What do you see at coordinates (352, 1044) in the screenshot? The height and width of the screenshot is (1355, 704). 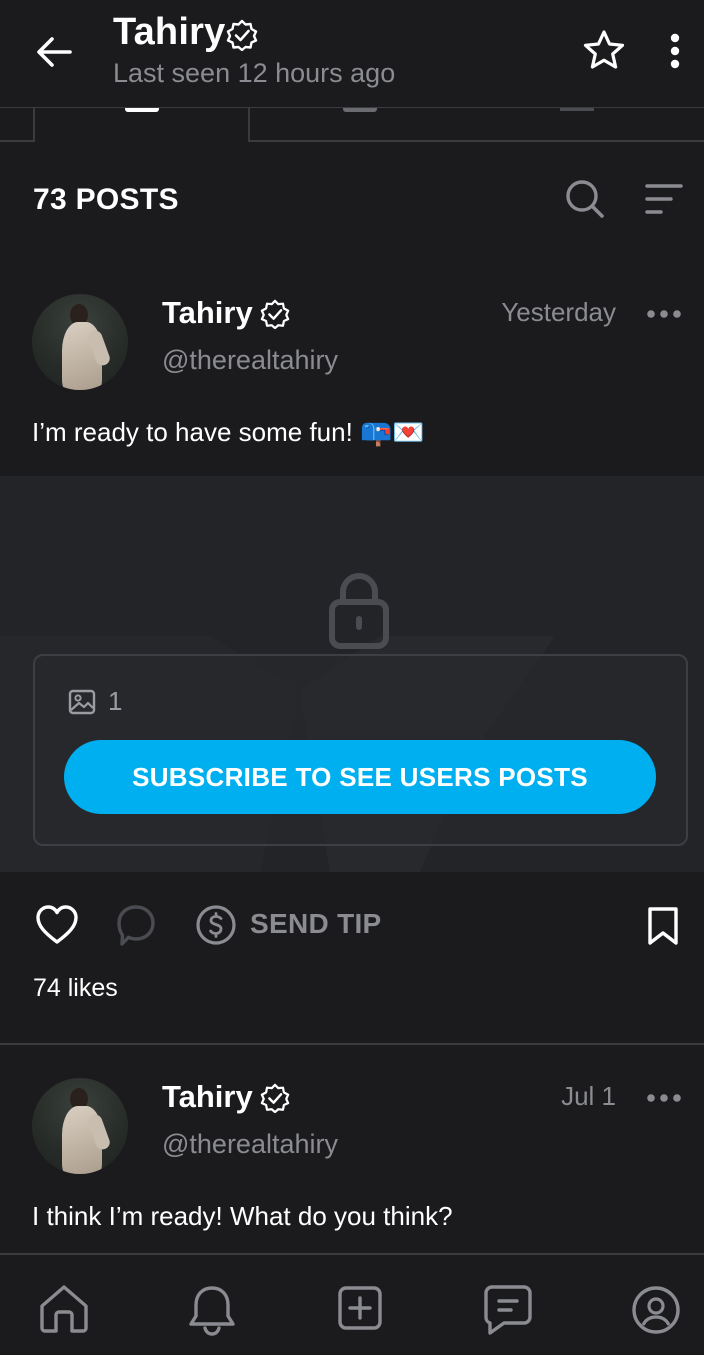 I see `post-divider` at bounding box center [352, 1044].